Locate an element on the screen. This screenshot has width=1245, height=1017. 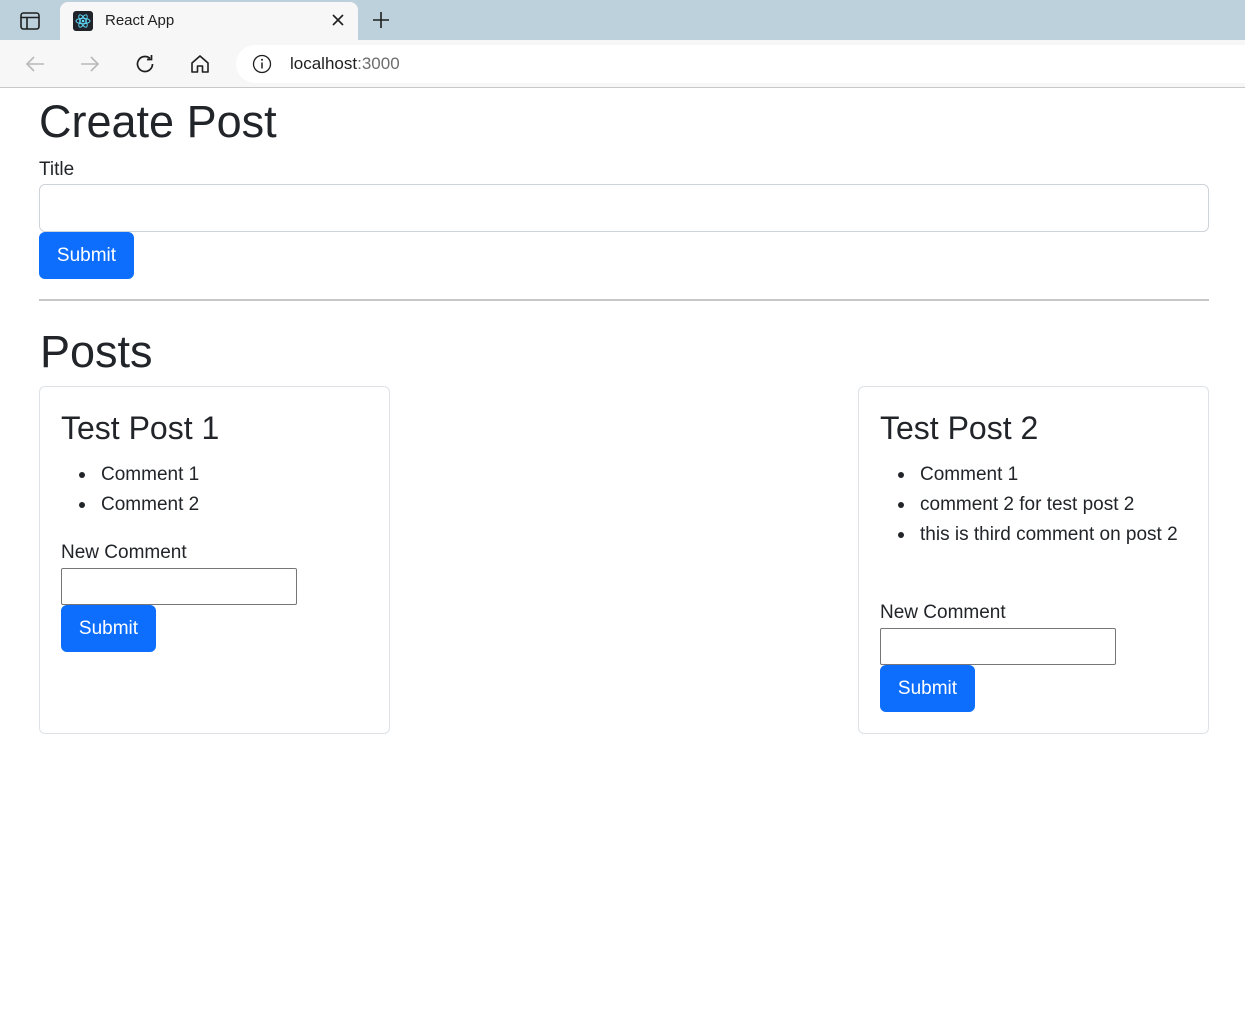
title-label: Title is located at coordinates (57, 169).